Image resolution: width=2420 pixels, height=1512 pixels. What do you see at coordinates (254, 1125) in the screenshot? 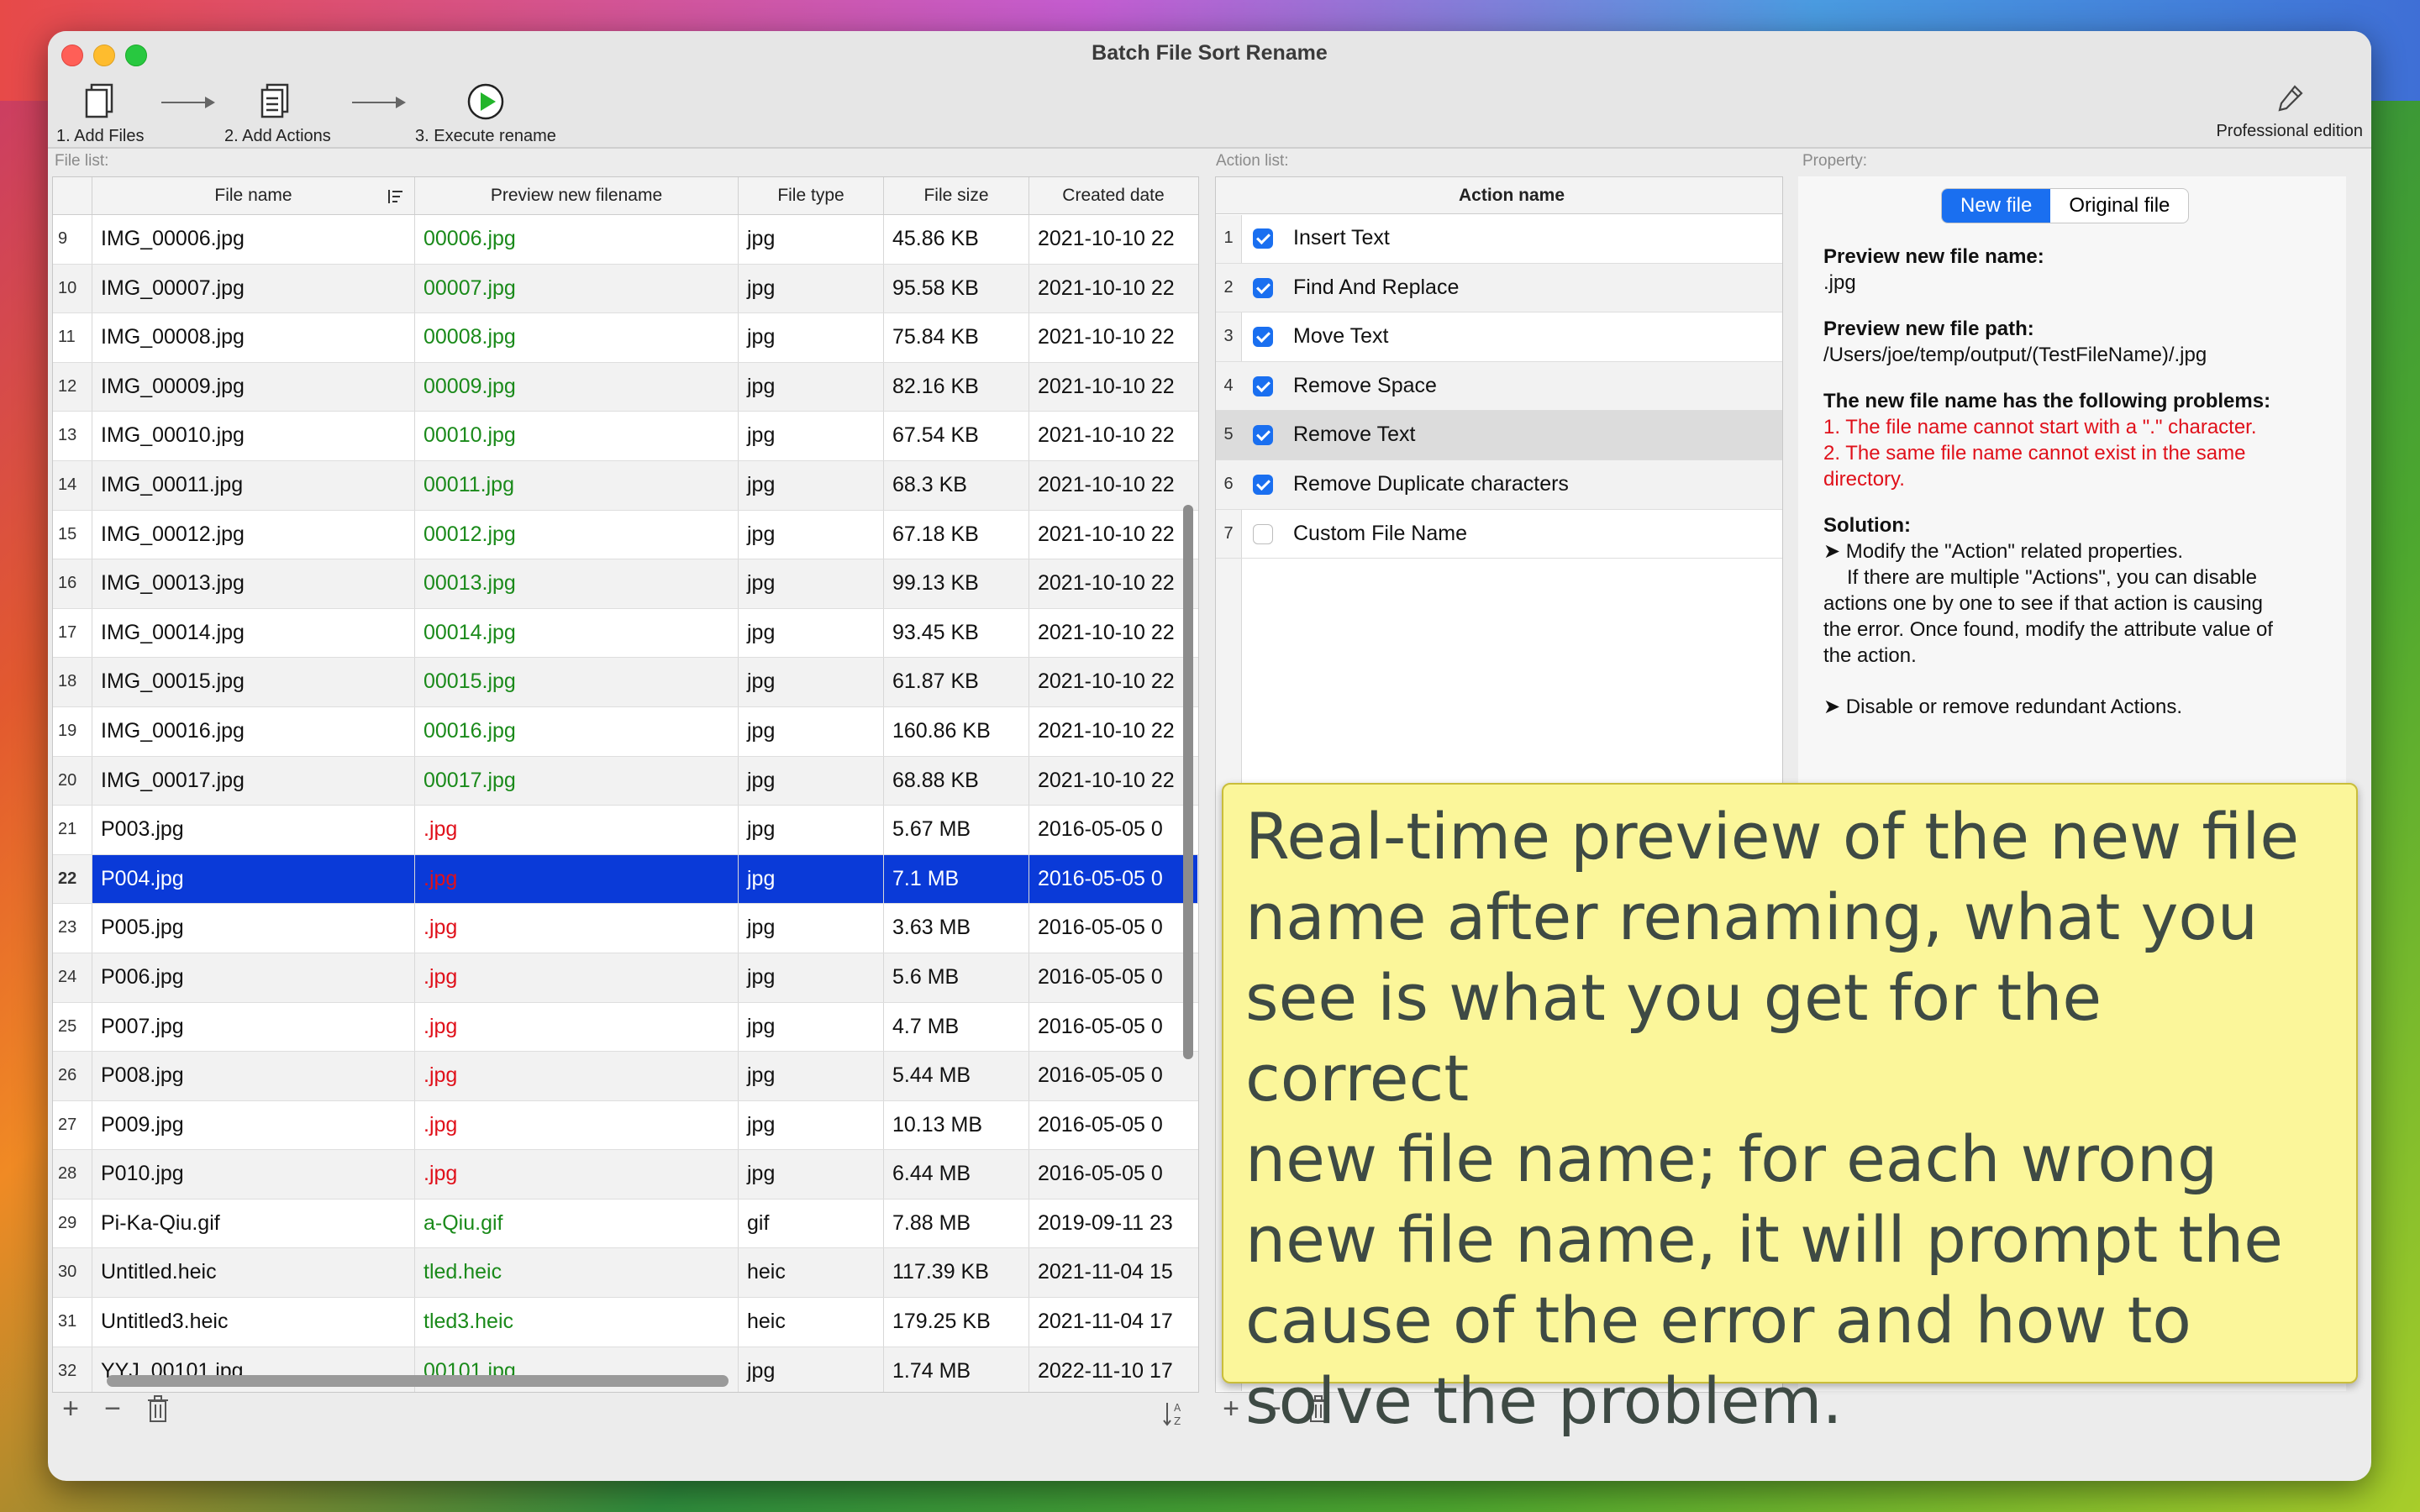
I see `file-name-cell: P009.jpg` at bounding box center [254, 1125].